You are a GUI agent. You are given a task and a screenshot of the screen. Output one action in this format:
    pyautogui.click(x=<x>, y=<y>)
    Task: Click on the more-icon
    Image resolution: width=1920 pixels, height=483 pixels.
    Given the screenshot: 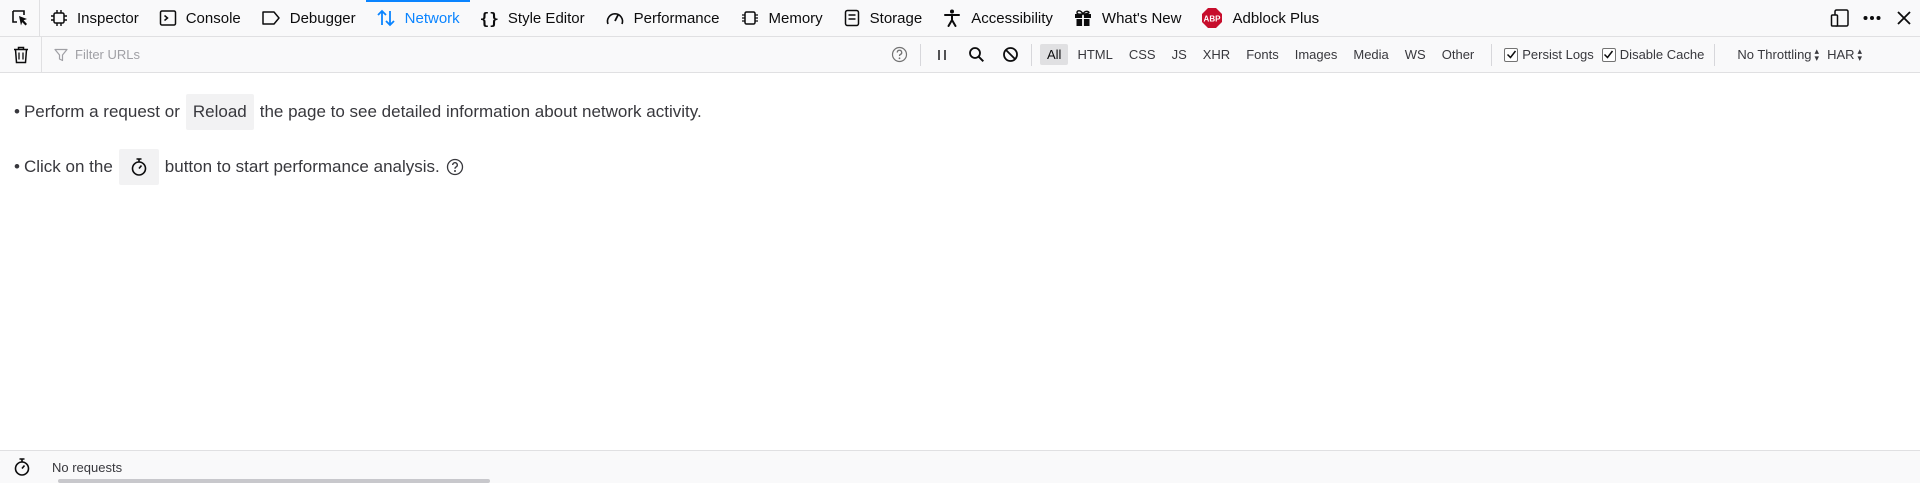 What is the action you would take?
    pyautogui.click(x=1872, y=18)
    